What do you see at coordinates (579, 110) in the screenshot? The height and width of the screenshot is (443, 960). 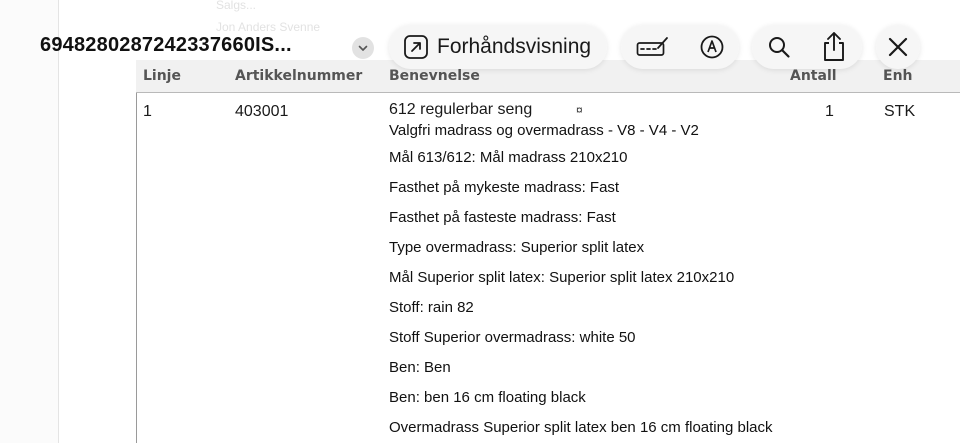 I see `currency-mark: ¤` at bounding box center [579, 110].